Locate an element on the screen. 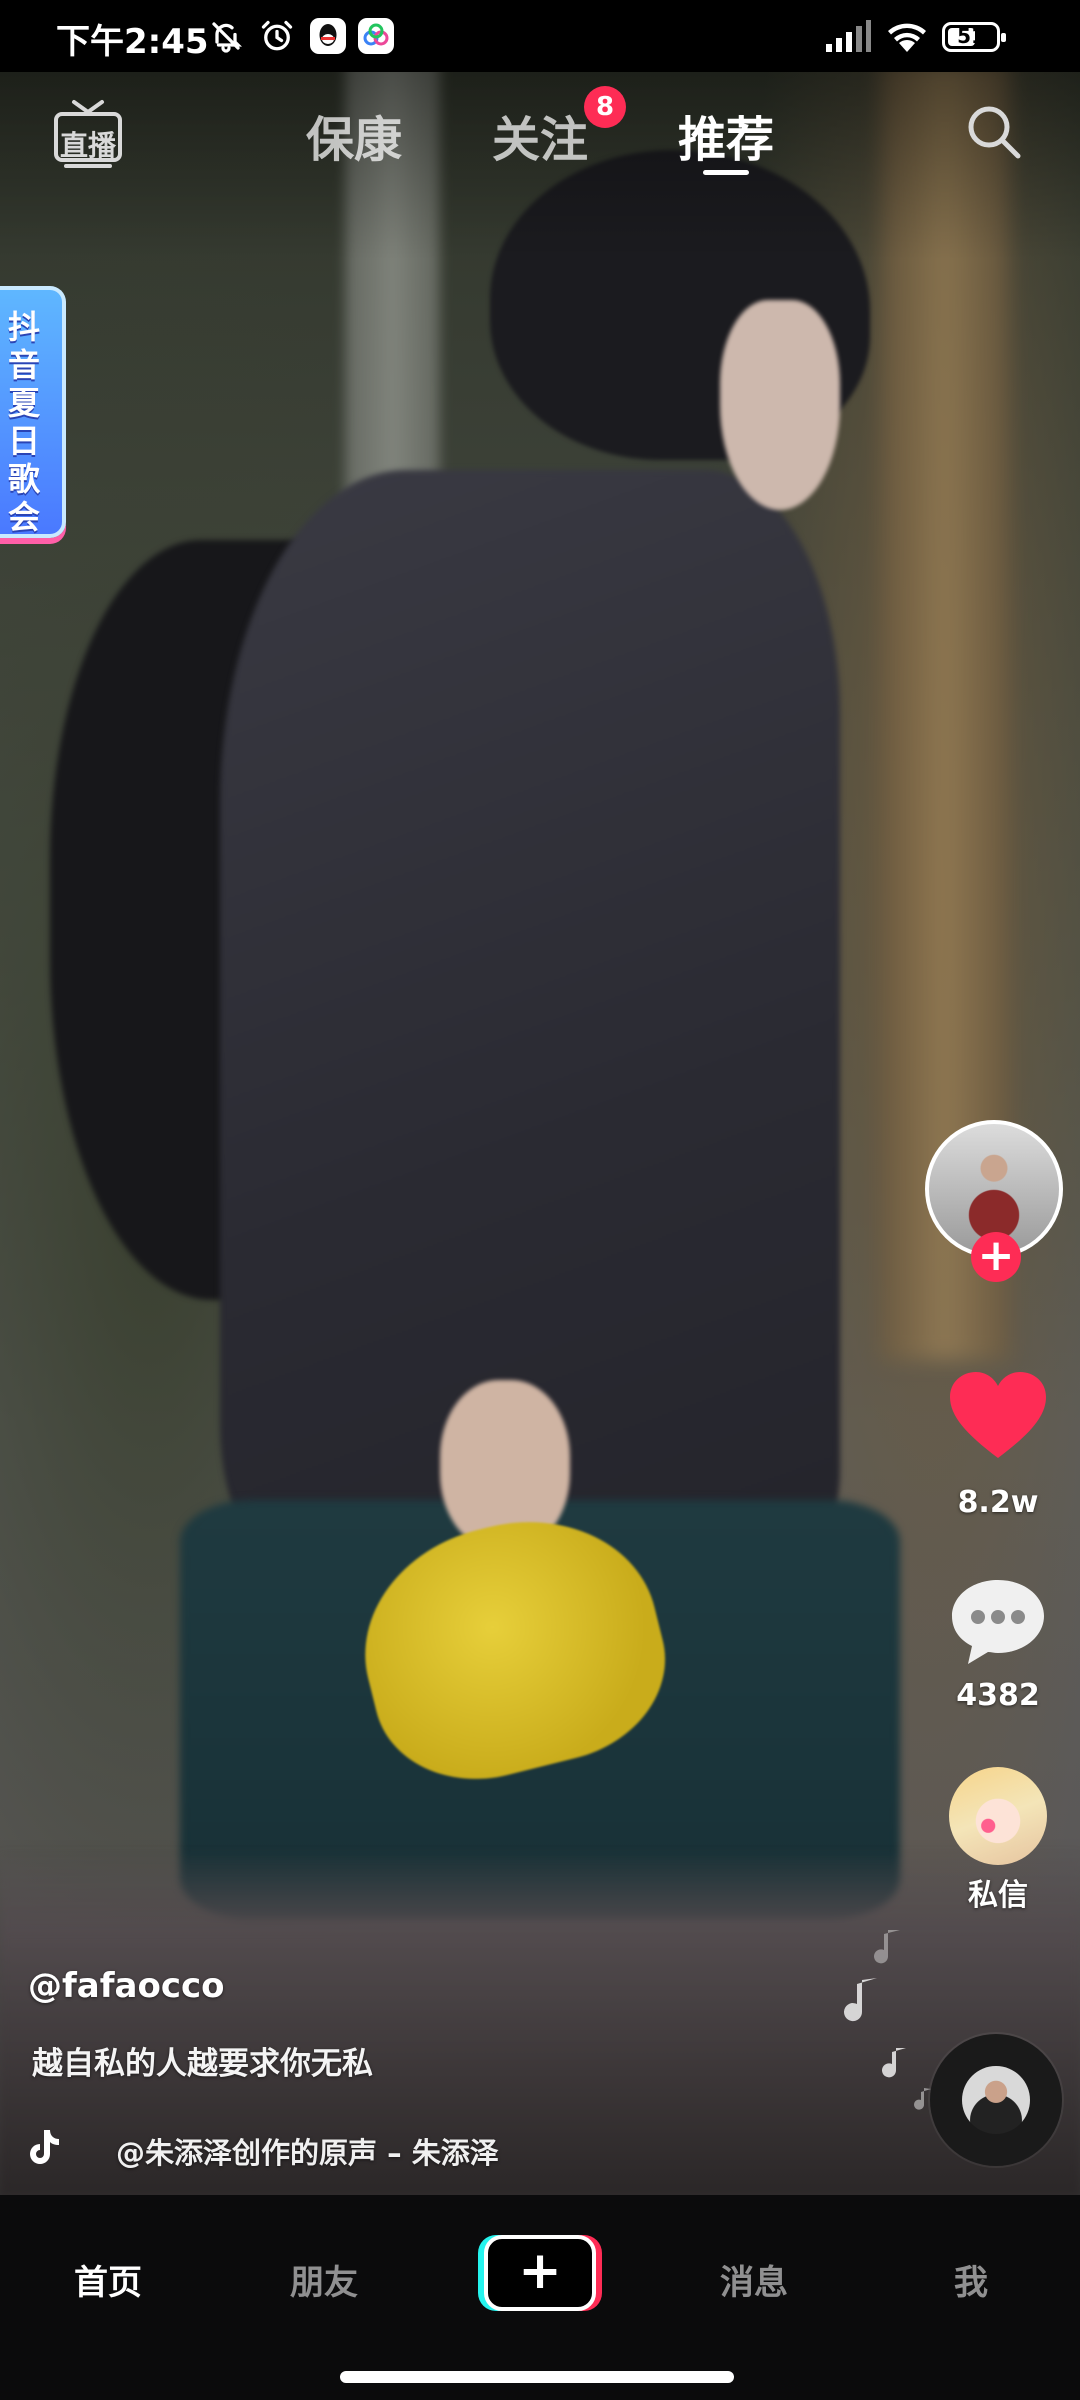  music-cover is located at coordinates (996, 2100).